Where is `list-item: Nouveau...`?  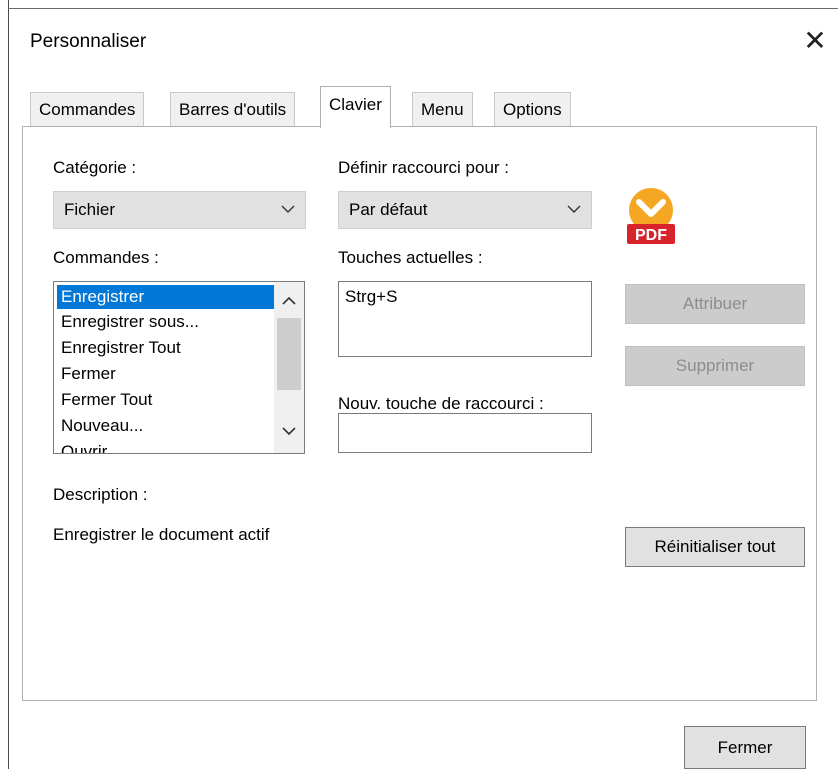
list-item: Nouveau... is located at coordinates (164, 426).